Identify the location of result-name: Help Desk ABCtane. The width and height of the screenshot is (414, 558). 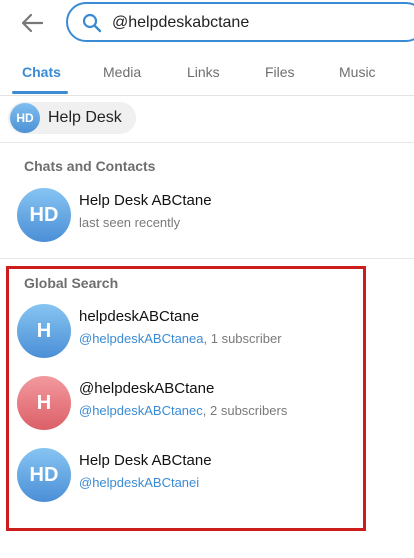
(145, 460).